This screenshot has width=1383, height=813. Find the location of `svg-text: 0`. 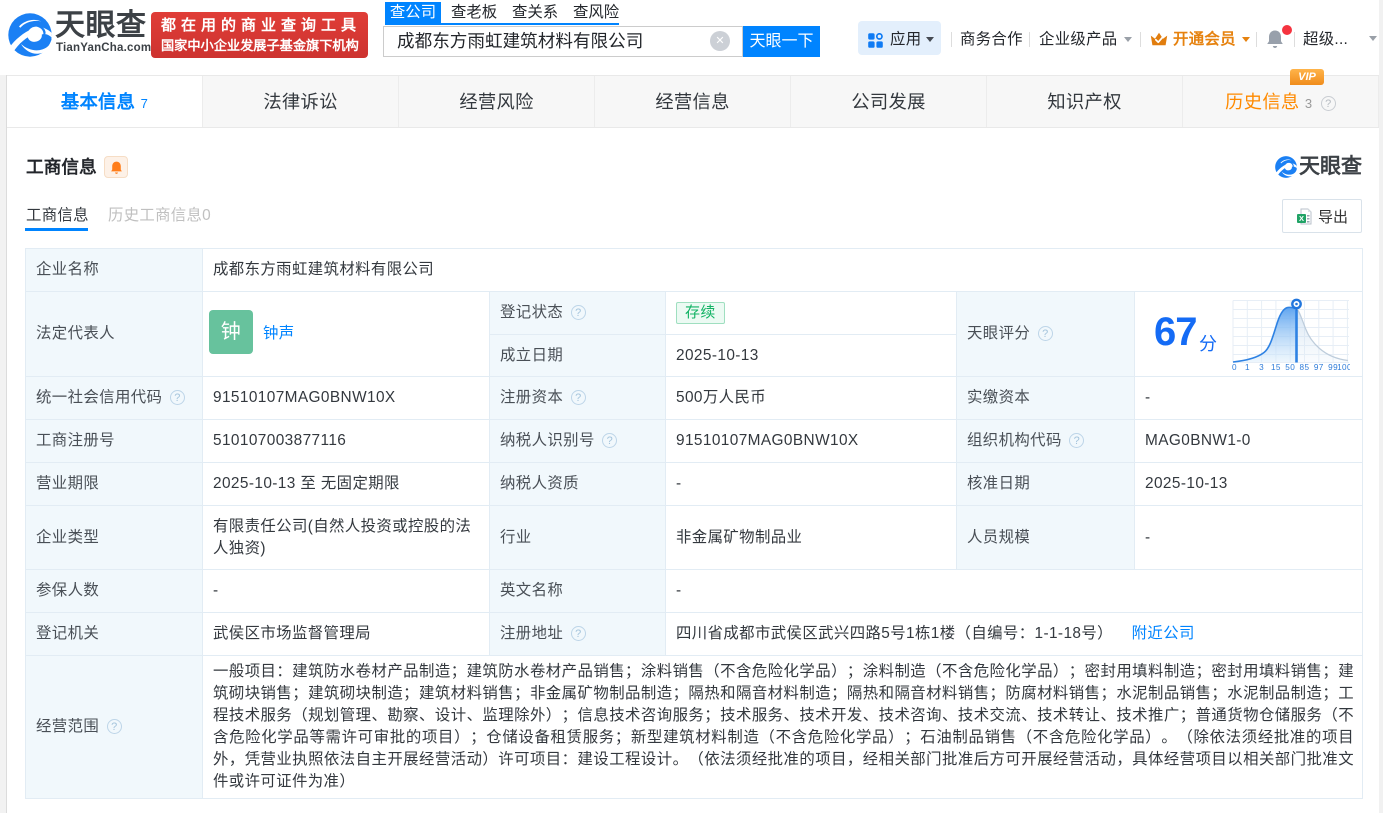

svg-text: 0 is located at coordinates (1234, 367).